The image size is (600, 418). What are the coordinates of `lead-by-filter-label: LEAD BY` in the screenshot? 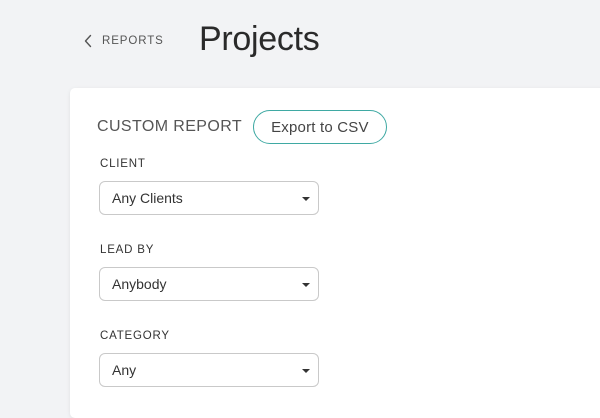 It's located at (127, 250).